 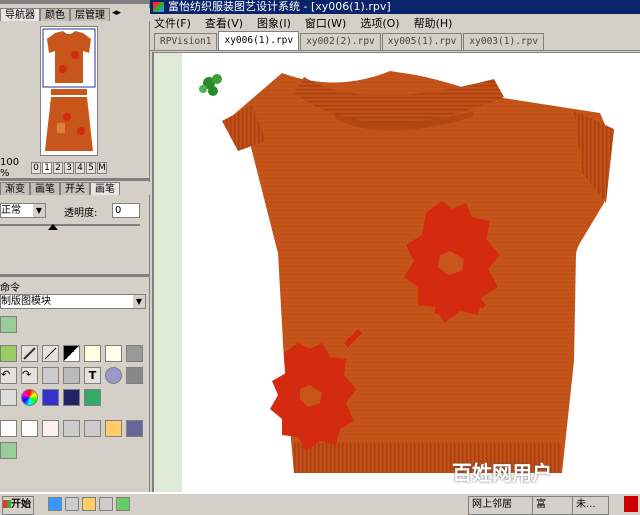 I want to click on blend-mode-value: 正常, so click(x=11, y=210).